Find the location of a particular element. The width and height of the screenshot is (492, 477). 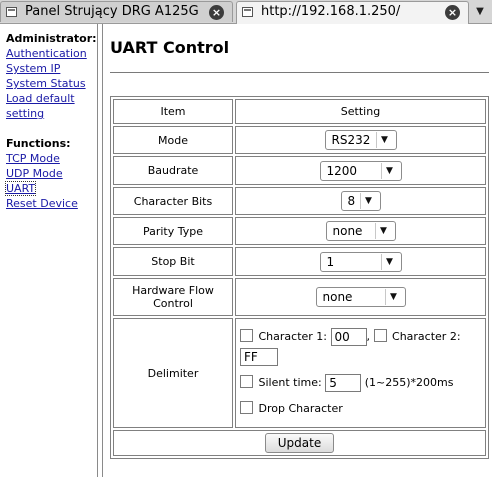

nav-link-authentication: Authentication is located at coordinates (46, 53).